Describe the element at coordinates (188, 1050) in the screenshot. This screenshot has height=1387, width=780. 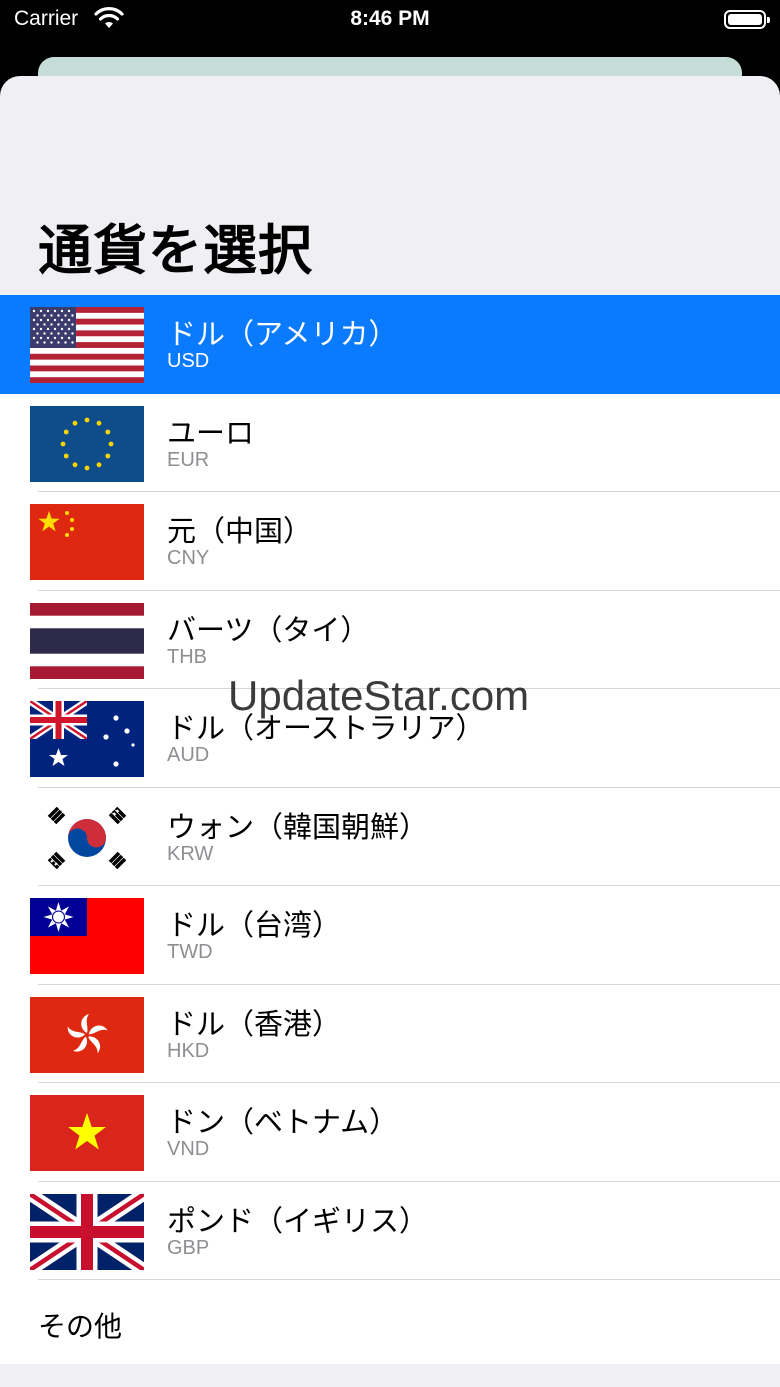
I see `currency-code: HKD` at that location.